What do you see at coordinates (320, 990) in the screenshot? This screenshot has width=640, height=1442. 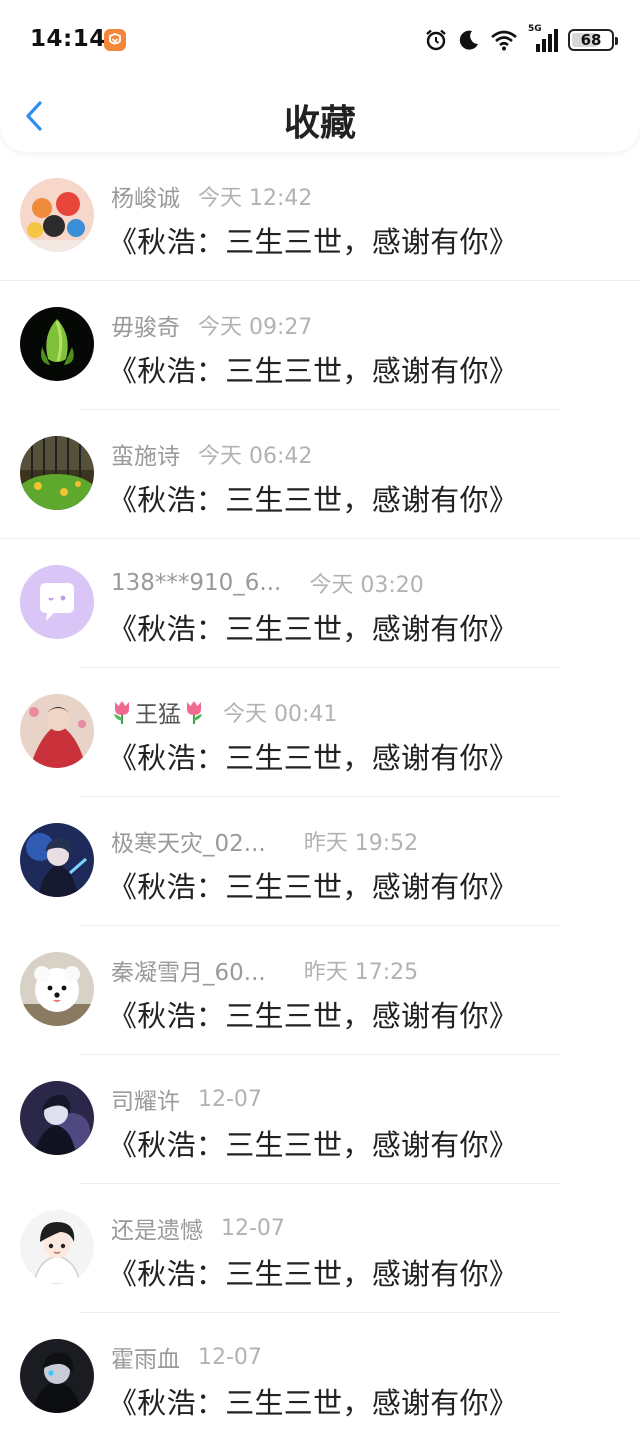 I see `list-item: 秦凝雪月_60... 昨天 17:25 《秋浩：三生三世，感谢有你》` at bounding box center [320, 990].